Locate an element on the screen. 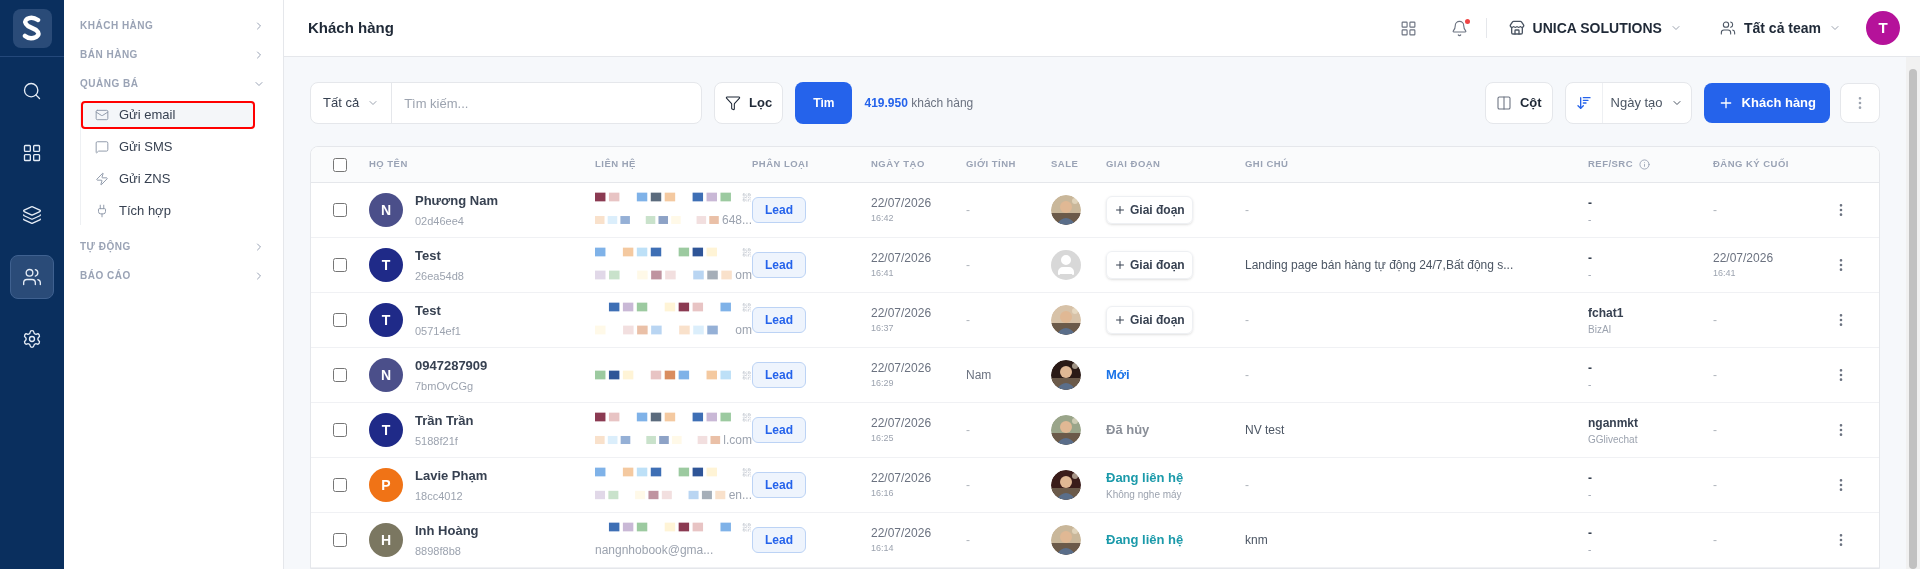  customer-name: 0947287909 is located at coordinates (451, 366).